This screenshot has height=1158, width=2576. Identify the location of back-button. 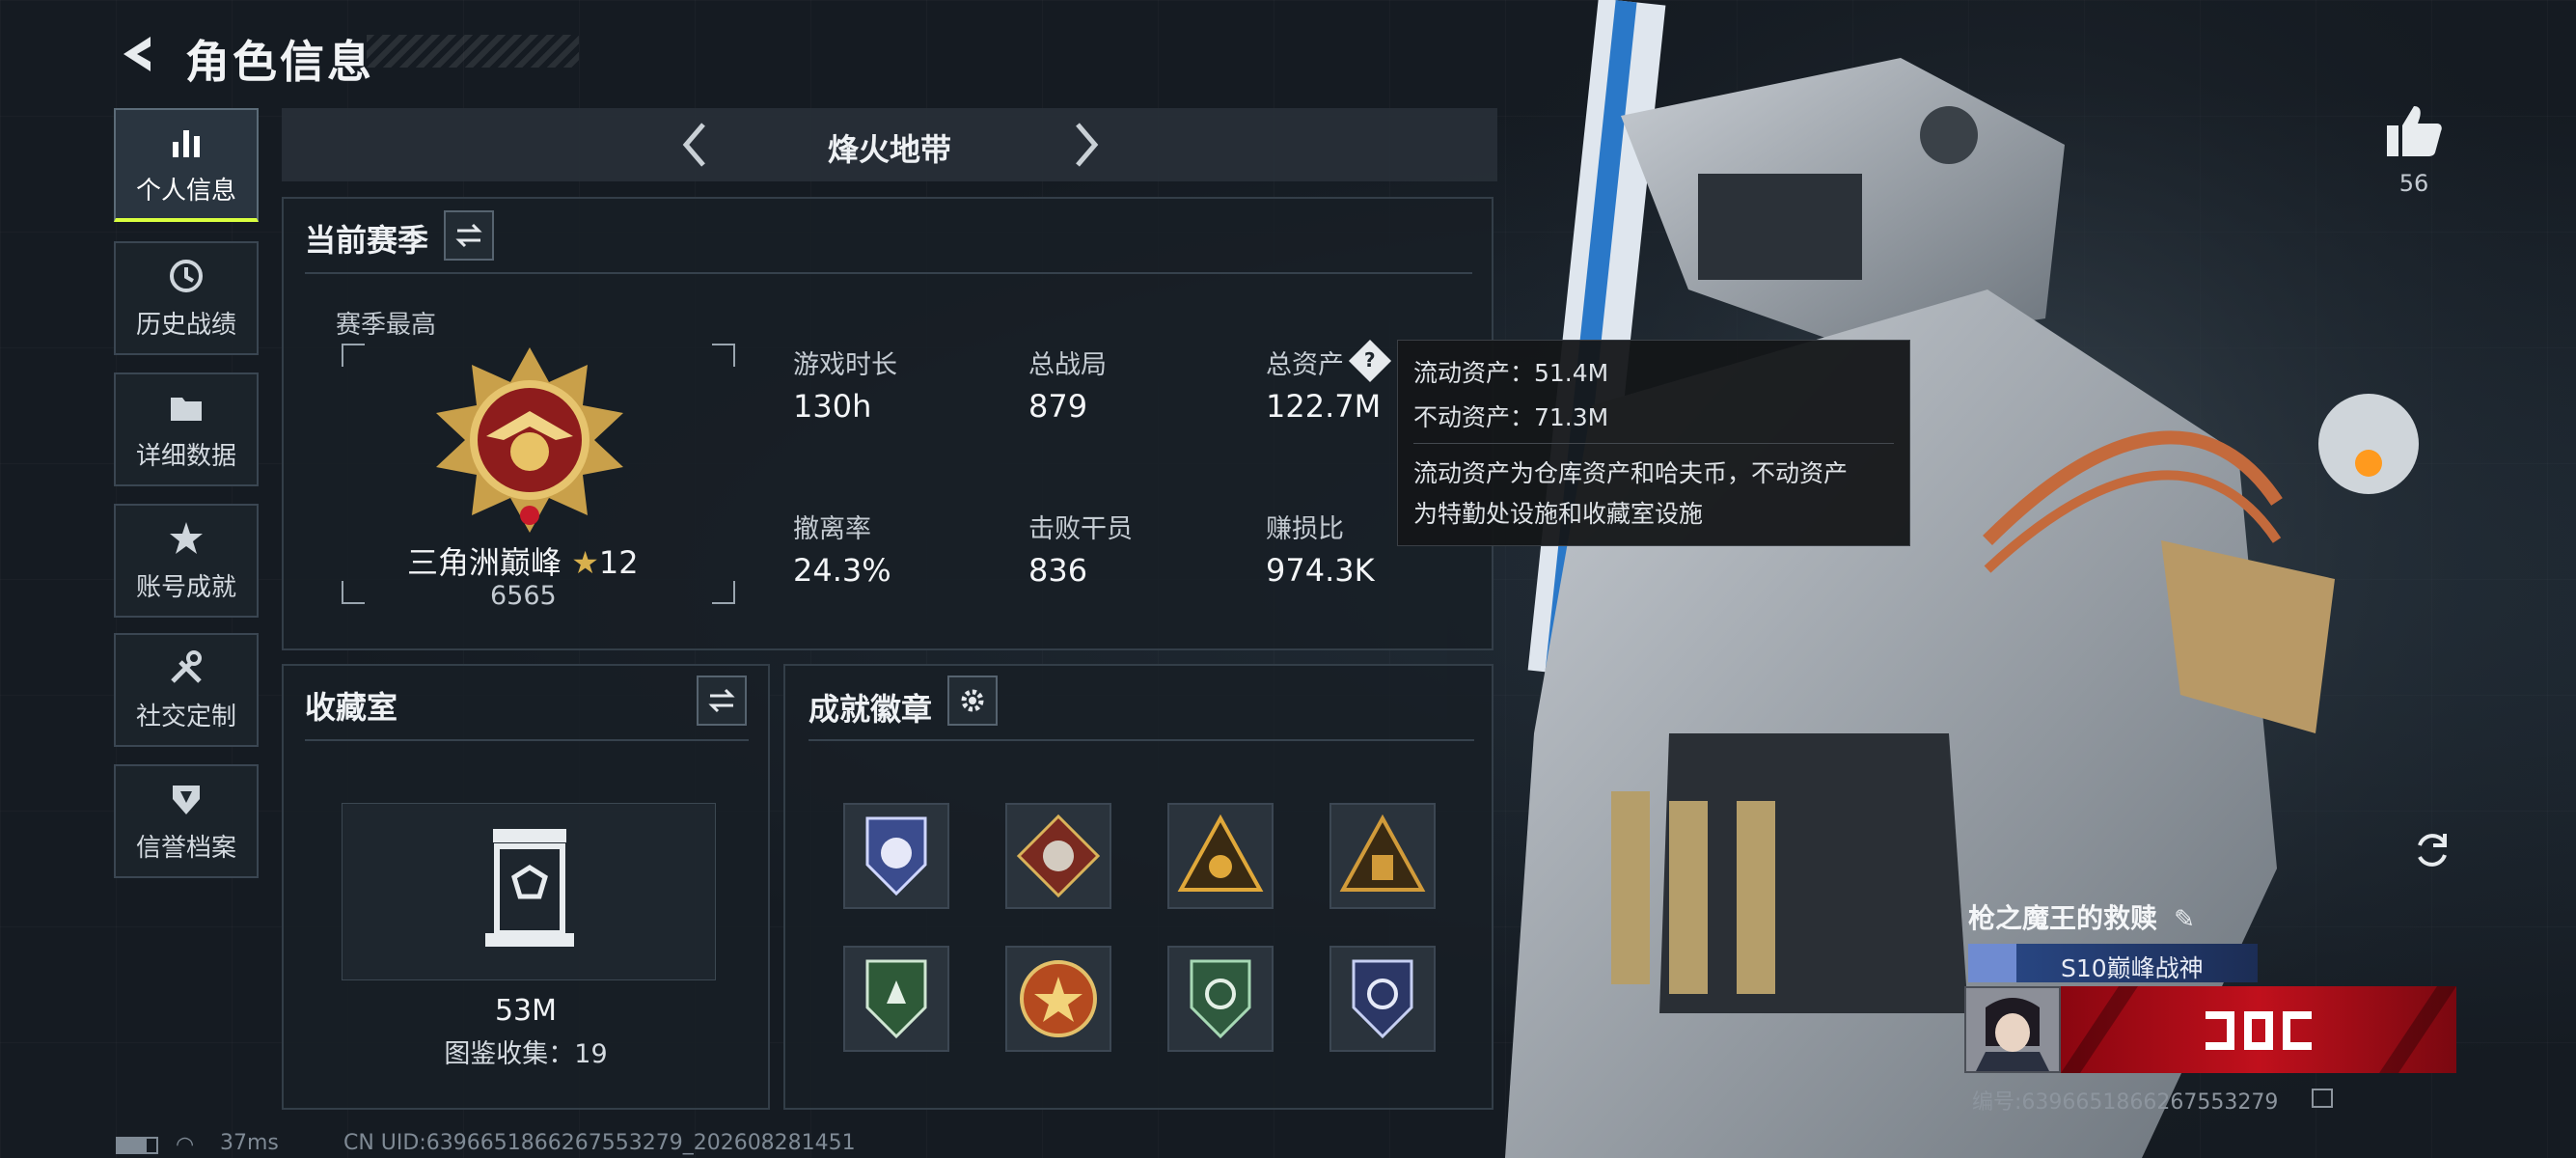
(137, 54).